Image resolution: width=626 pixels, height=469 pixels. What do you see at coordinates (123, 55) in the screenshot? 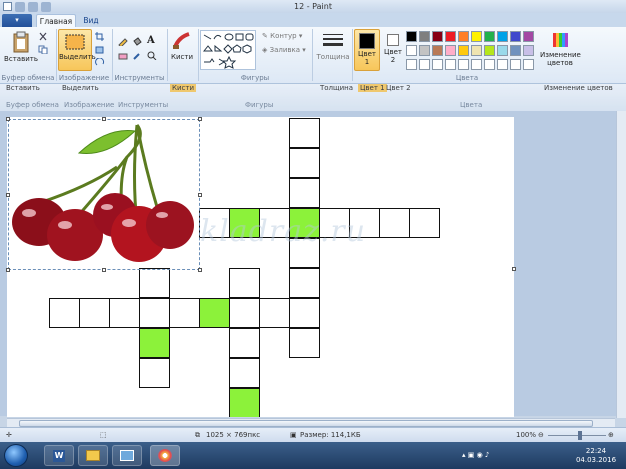
I see `eraser-icon` at bounding box center [123, 55].